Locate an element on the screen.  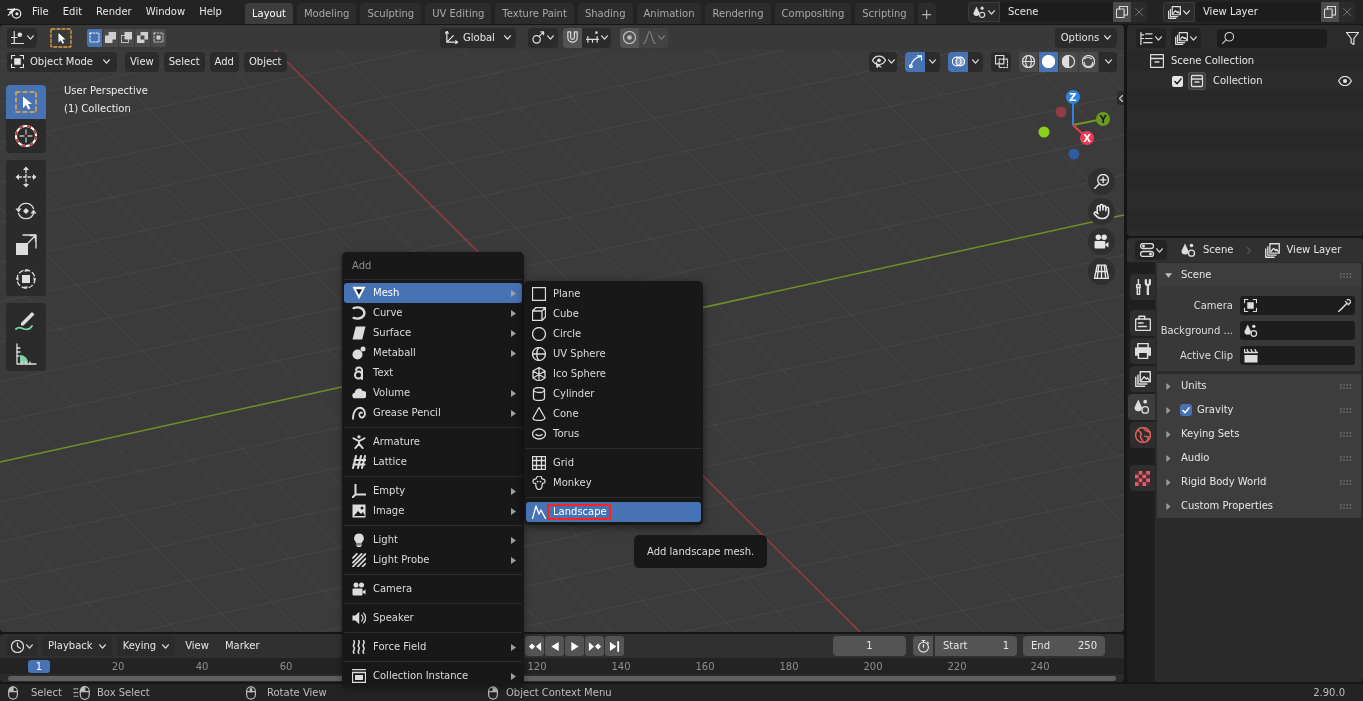
pivot-dropdown is located at coordinates (22, 37).